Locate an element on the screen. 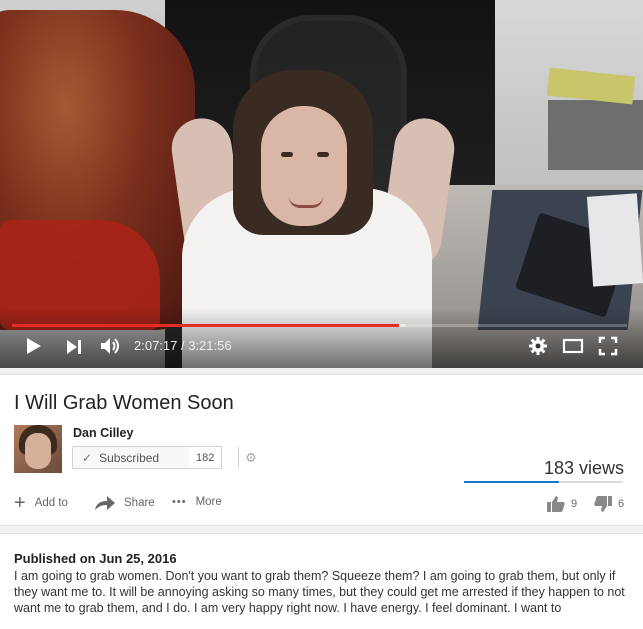 This screenshot has height=629, width=643. fullscreen-button is located at coordinates (608, 346).